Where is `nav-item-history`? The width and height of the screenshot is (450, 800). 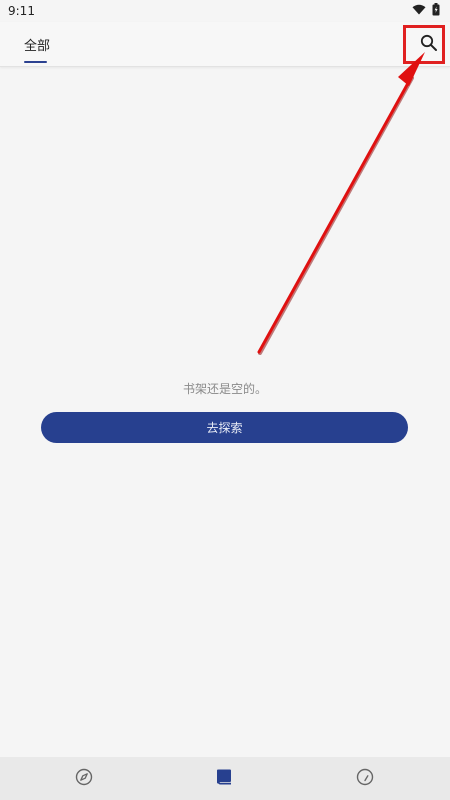 nav-item-history is located at coordinates (365, 779).